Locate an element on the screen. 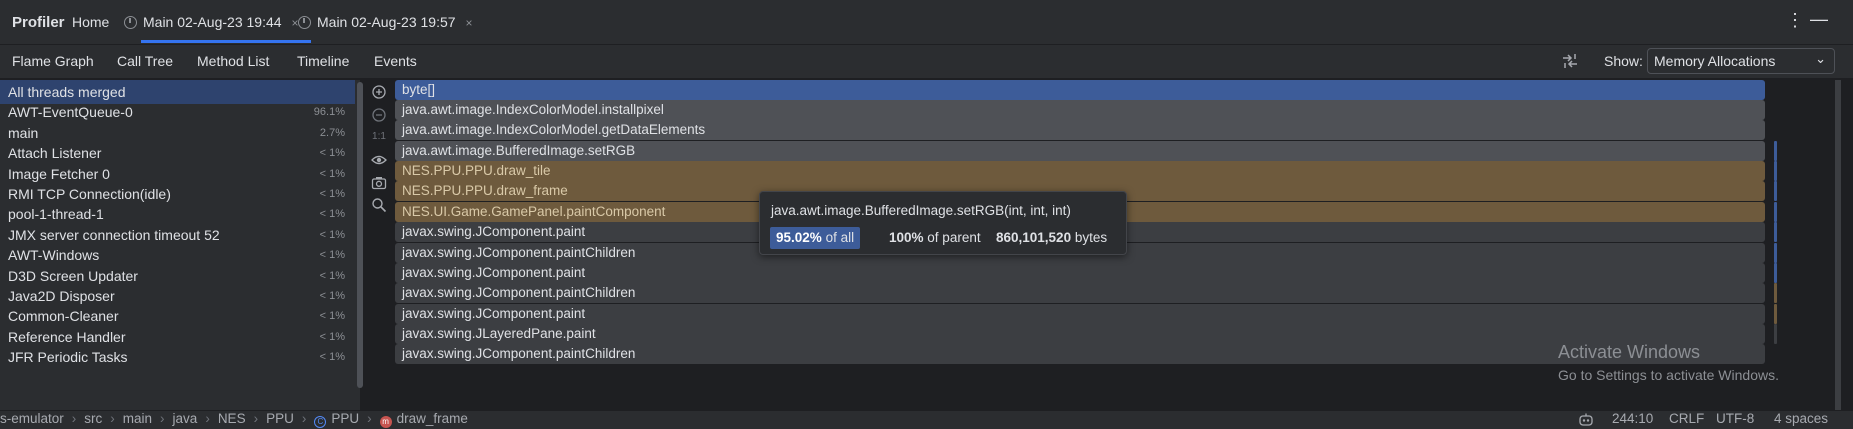  tab-label: Main 02-Aug-23 19:44 is located at coordinates (212, 22).